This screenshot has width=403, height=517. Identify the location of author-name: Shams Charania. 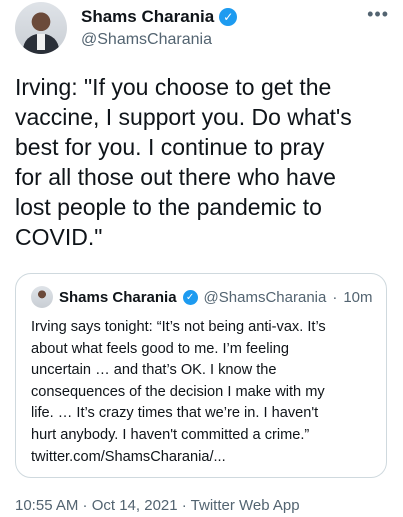
(147, 17).